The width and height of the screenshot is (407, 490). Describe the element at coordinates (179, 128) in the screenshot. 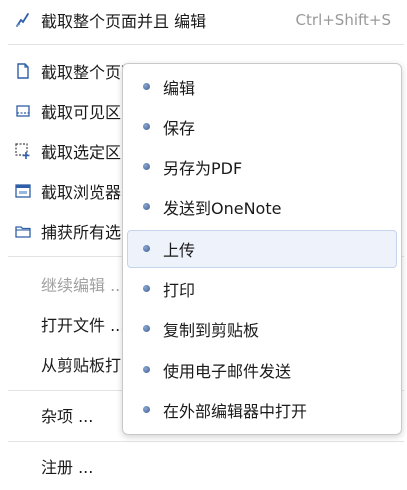

I see `submenu-item-label: 保存` at that location.